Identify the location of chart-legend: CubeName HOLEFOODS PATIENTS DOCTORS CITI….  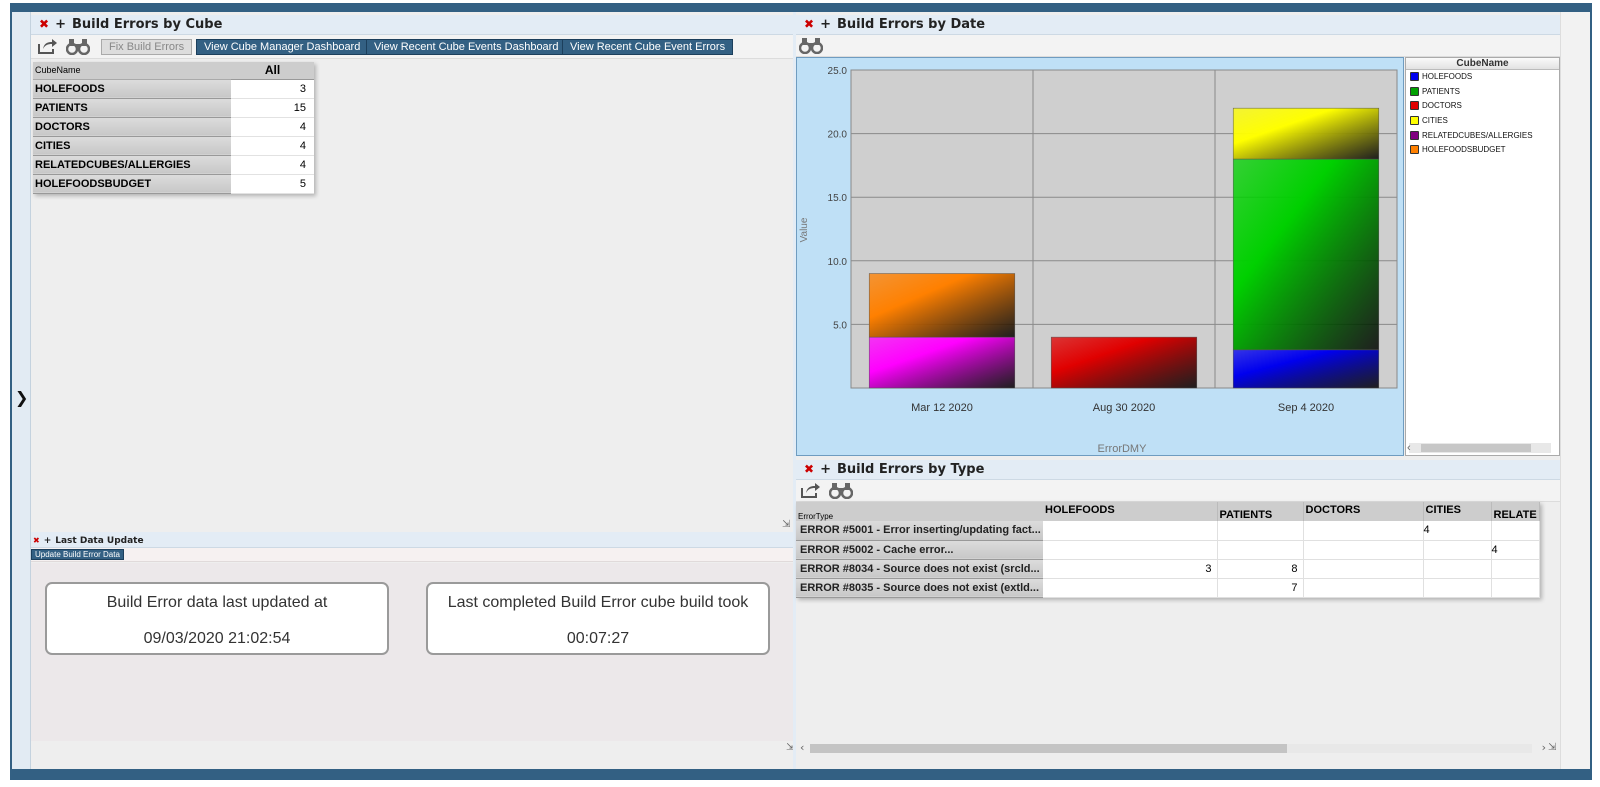
(1482, 256).